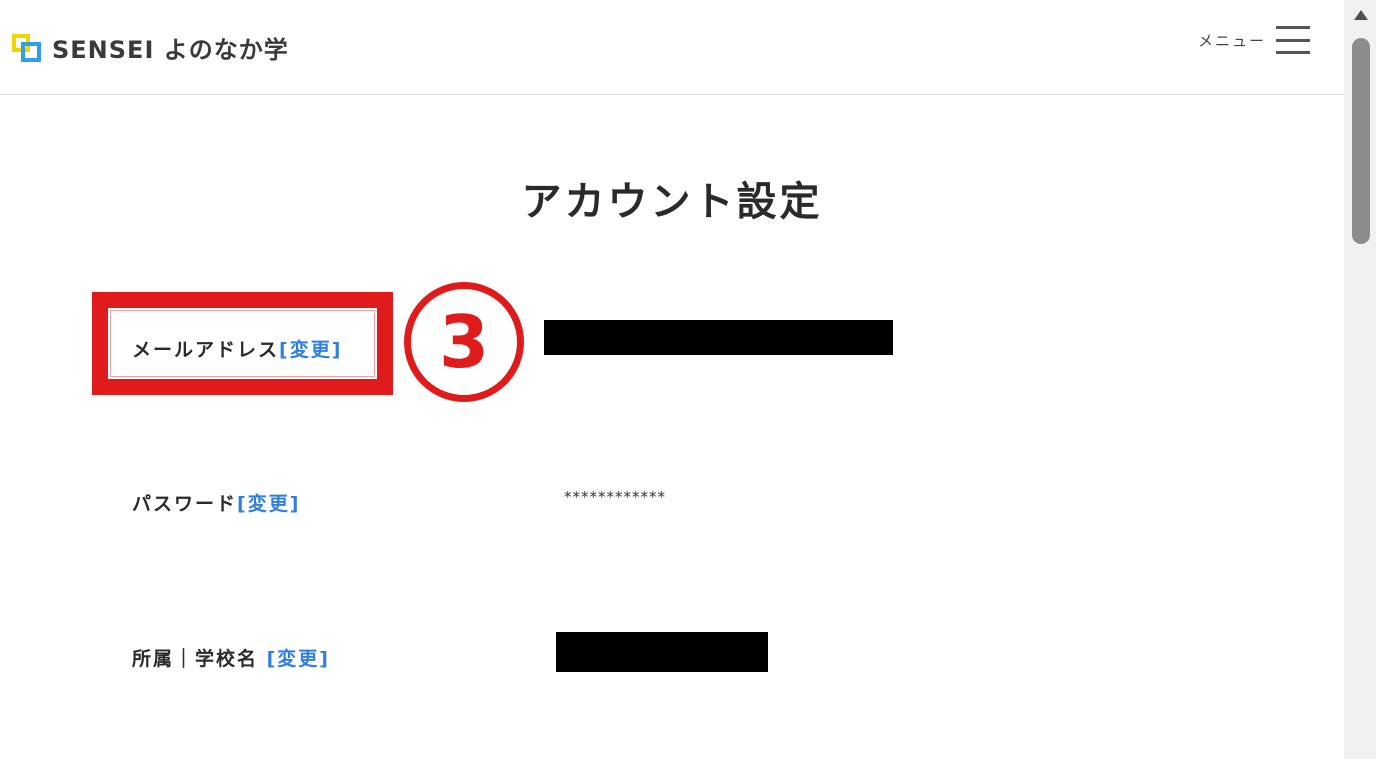  I want to click on password-row-label: パスワード[変更], so click(216, 502).